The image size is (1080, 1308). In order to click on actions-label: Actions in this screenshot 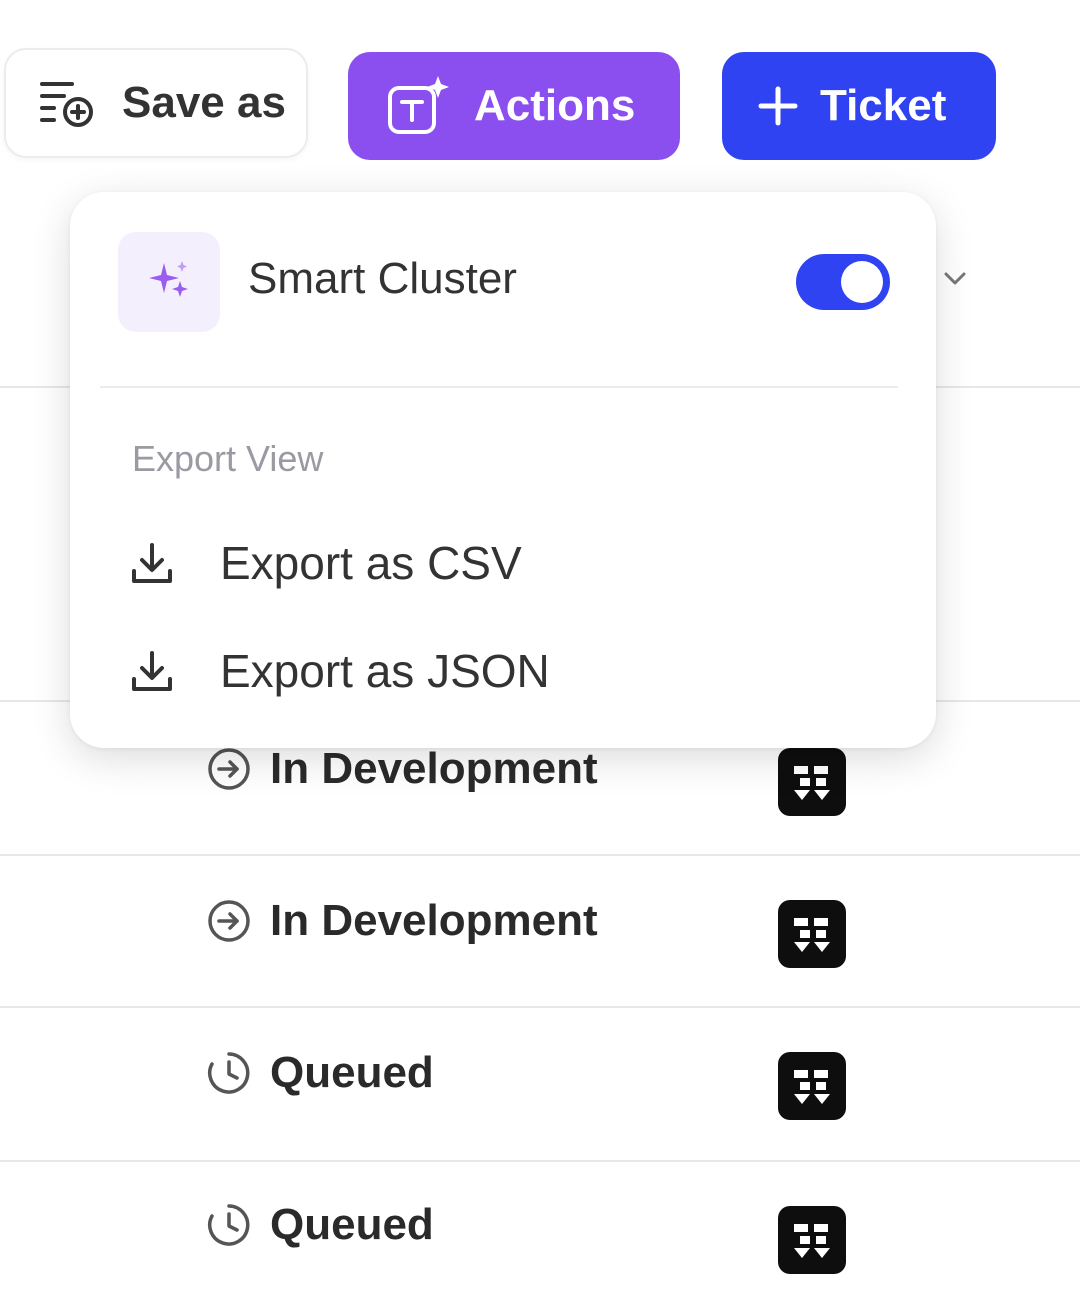, I will do `click(555, 105)`.